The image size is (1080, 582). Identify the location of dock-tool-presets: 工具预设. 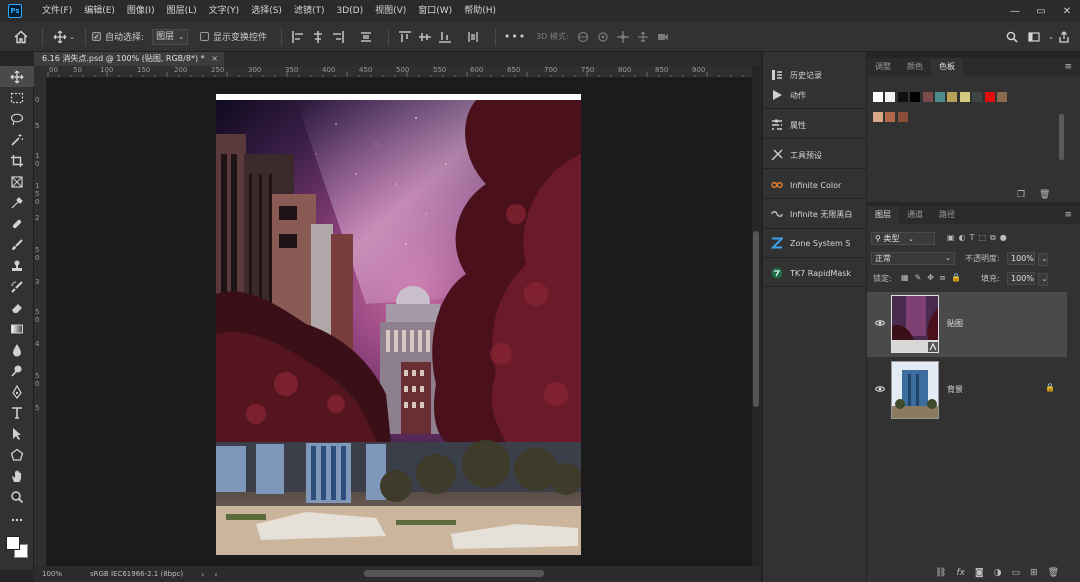
(815, 155).